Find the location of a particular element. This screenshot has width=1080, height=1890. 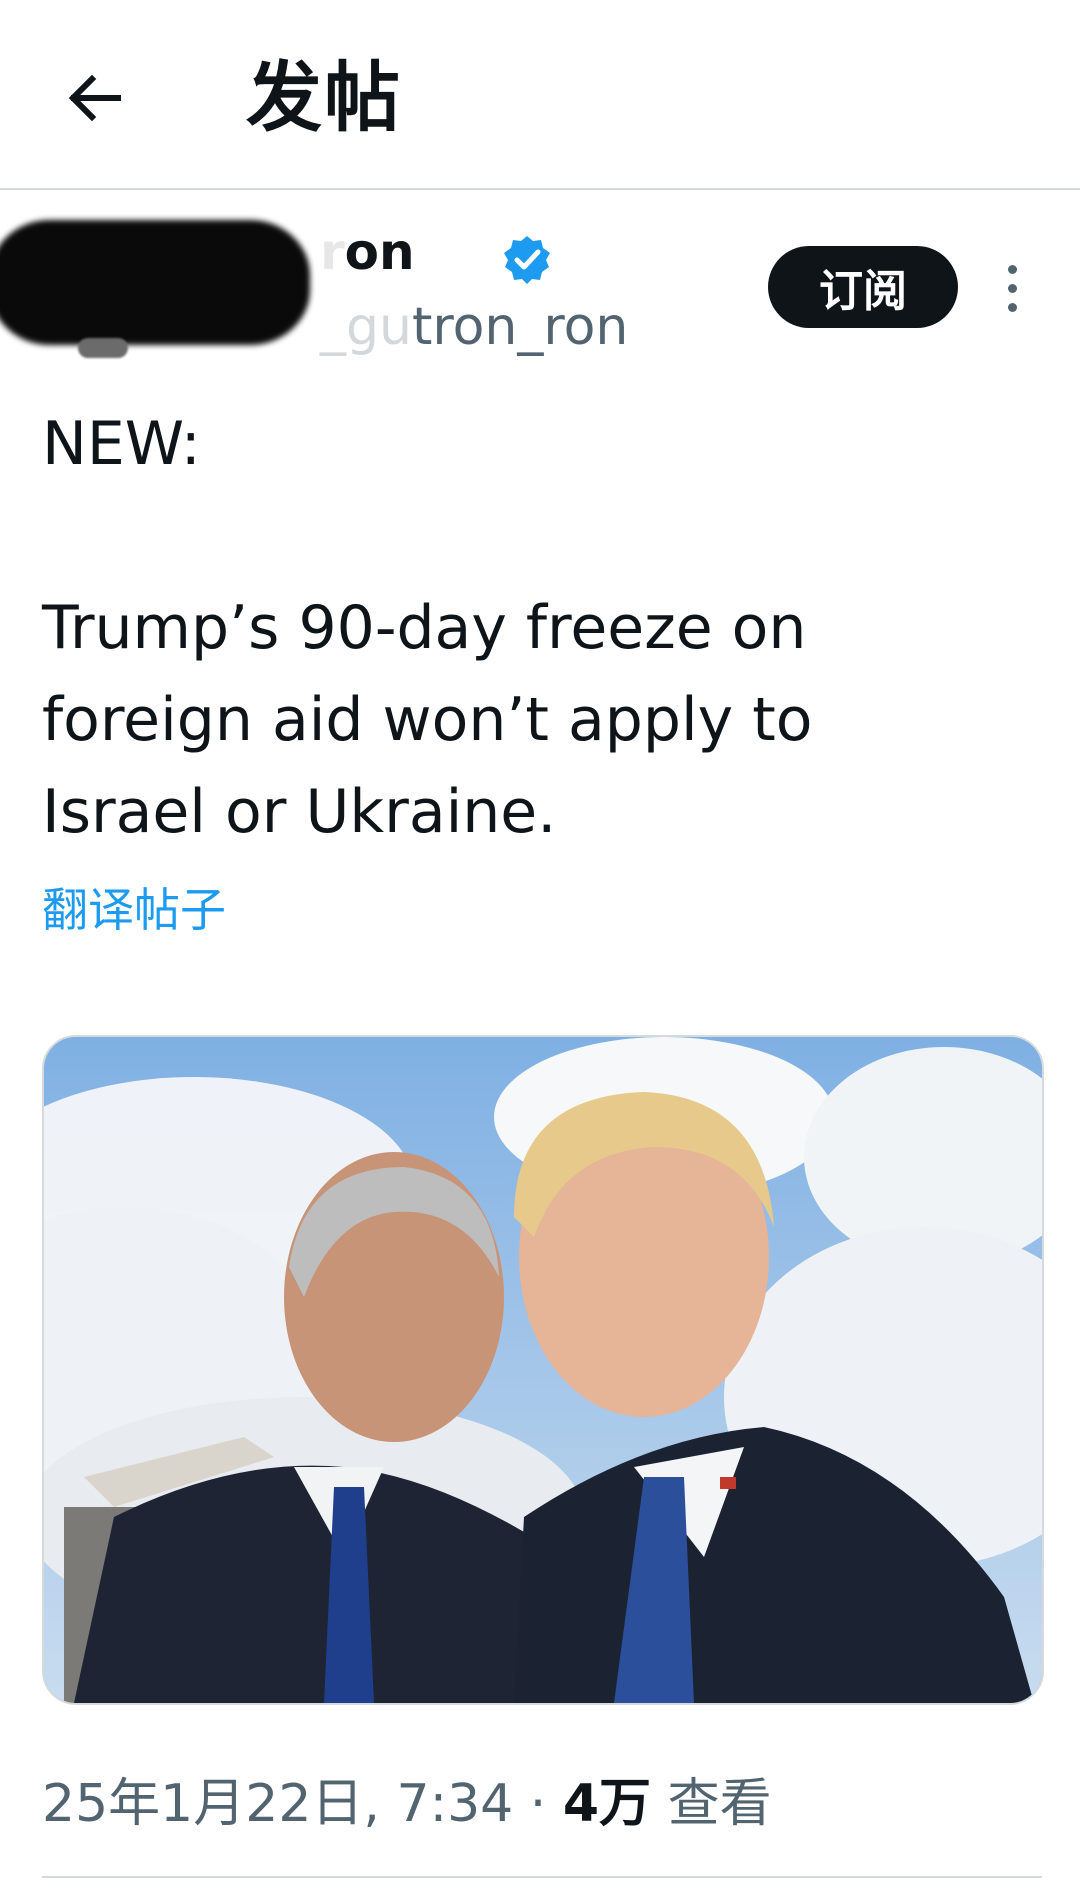

verified-badge-icon is located at coordinates (527, 260).